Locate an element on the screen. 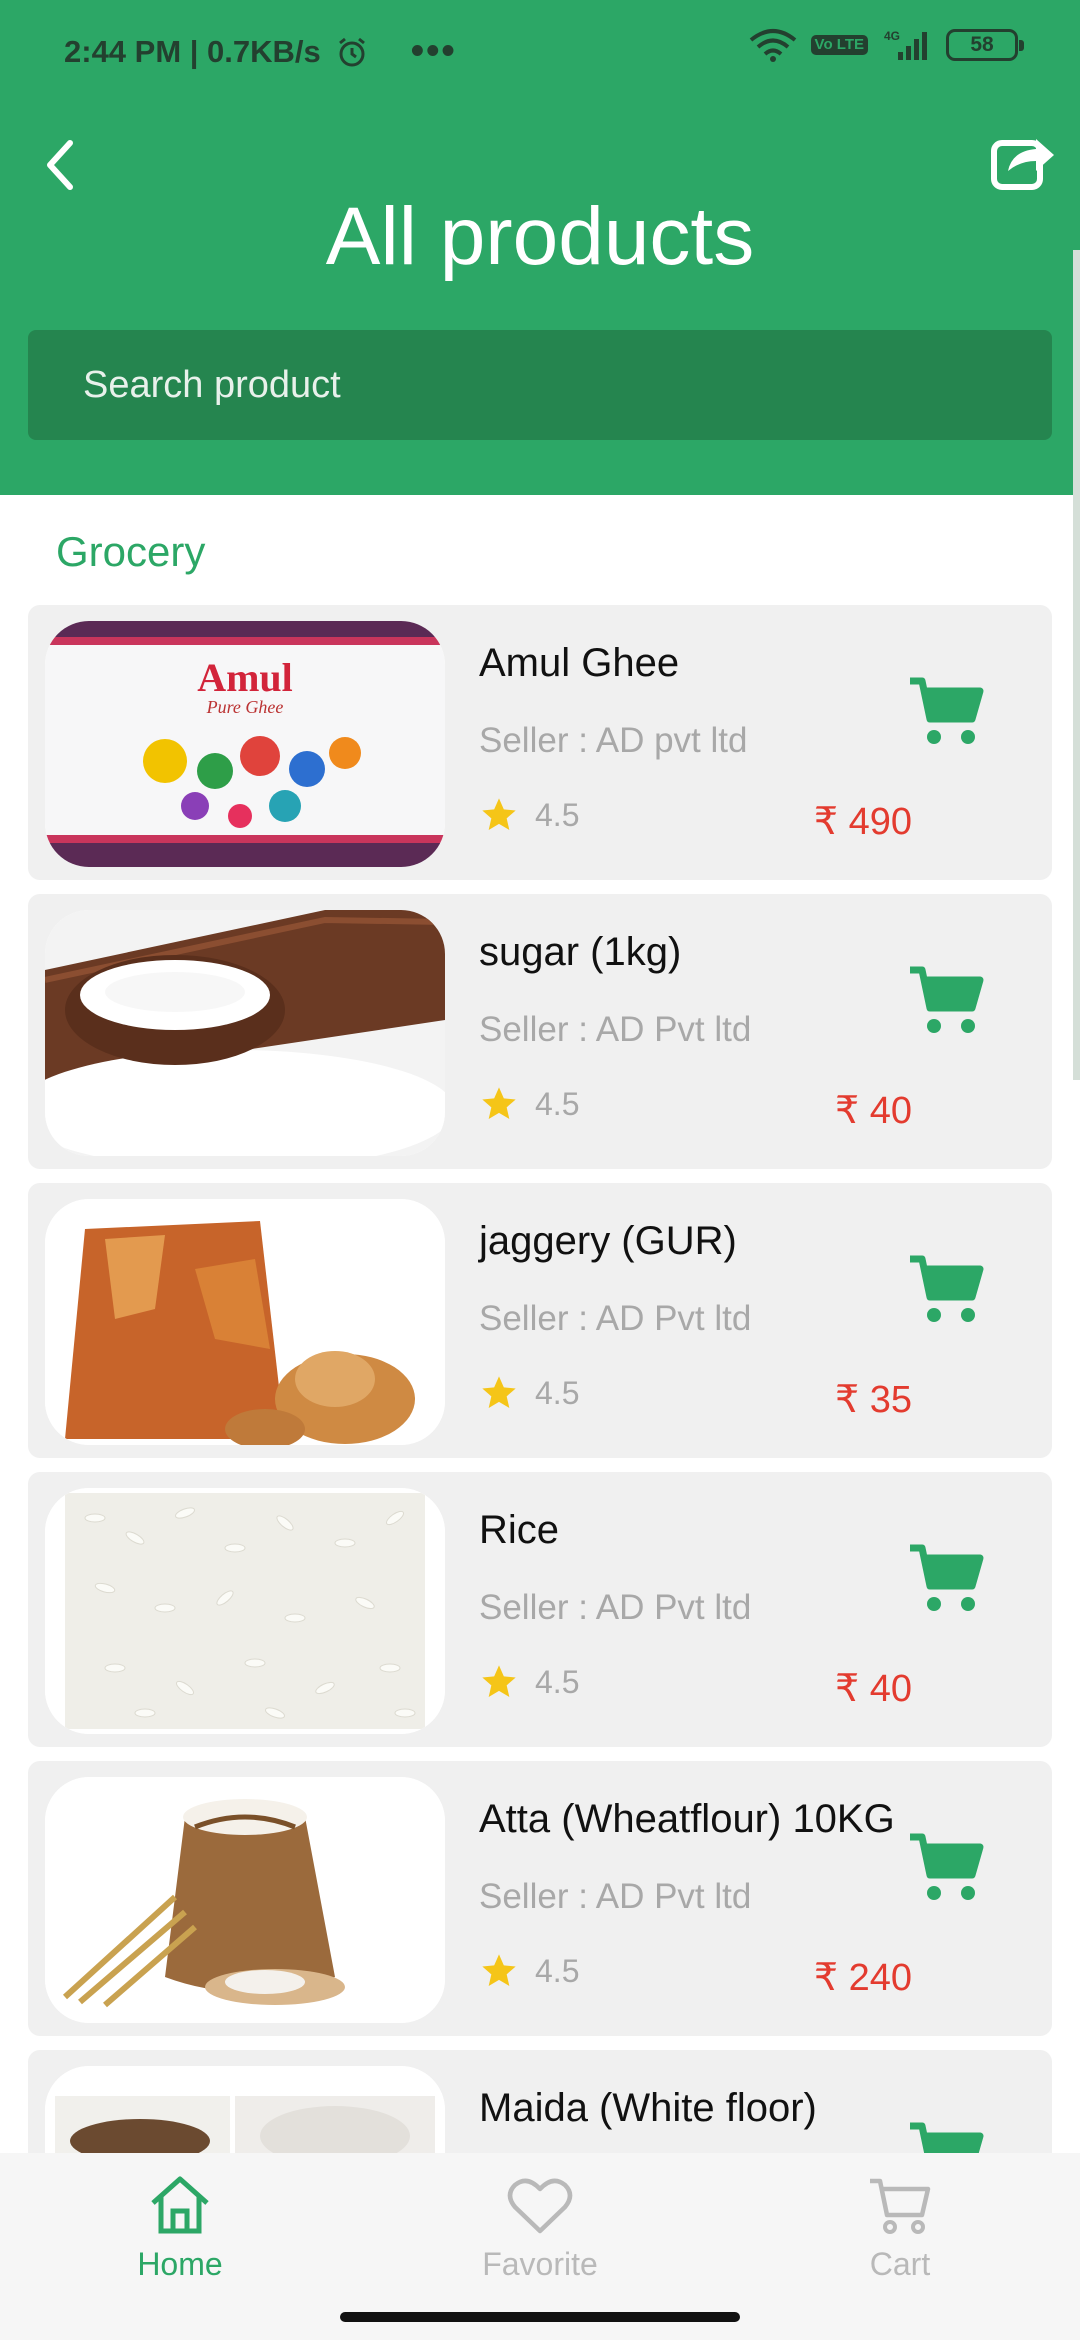 This screenshot has height=2340, width=1080. search-bar is located at coordinates (540, 385).